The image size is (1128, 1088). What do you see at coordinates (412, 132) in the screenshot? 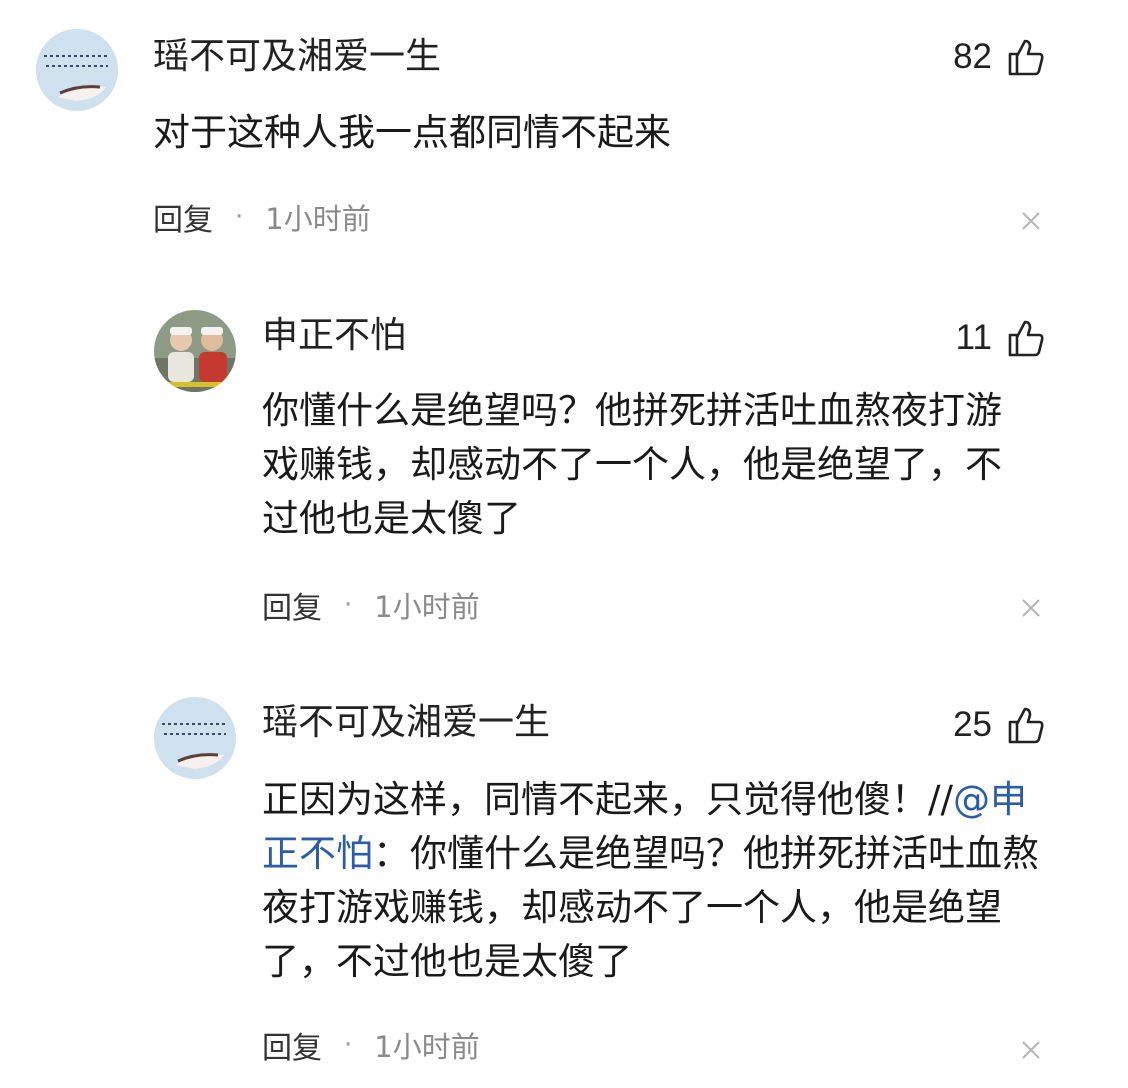
I see `comment-text: 对于这种人我一点都同情不起来` at bounding box center [412, 132].